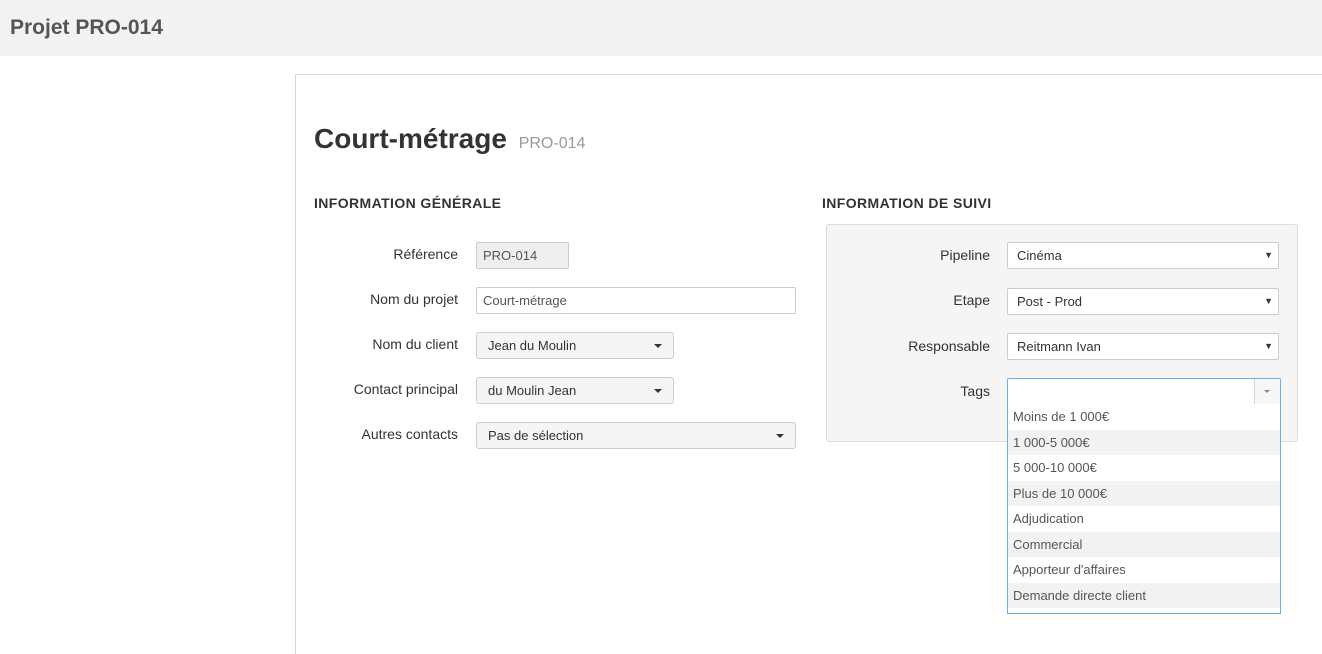  Describe the element at coordinates (636, 435) in the screenshot. I see `other-contacts-select: Pas de sélection` at that location.